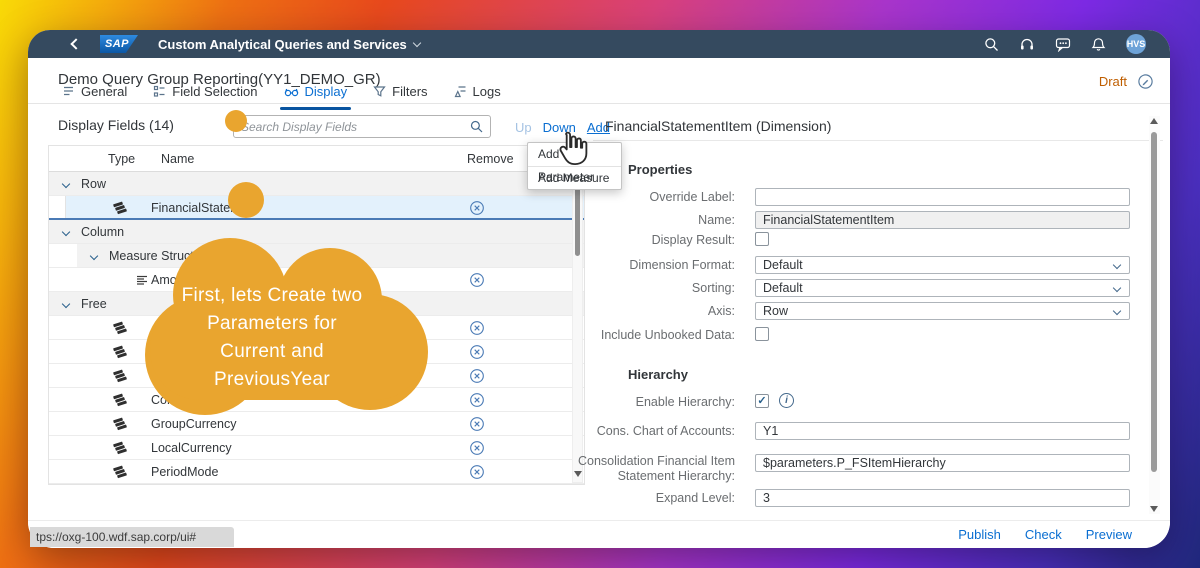  Describe the element at coordinates (574, 177) in the screenshot. I see `menu-item-add-measure: Add Measure` at that location.